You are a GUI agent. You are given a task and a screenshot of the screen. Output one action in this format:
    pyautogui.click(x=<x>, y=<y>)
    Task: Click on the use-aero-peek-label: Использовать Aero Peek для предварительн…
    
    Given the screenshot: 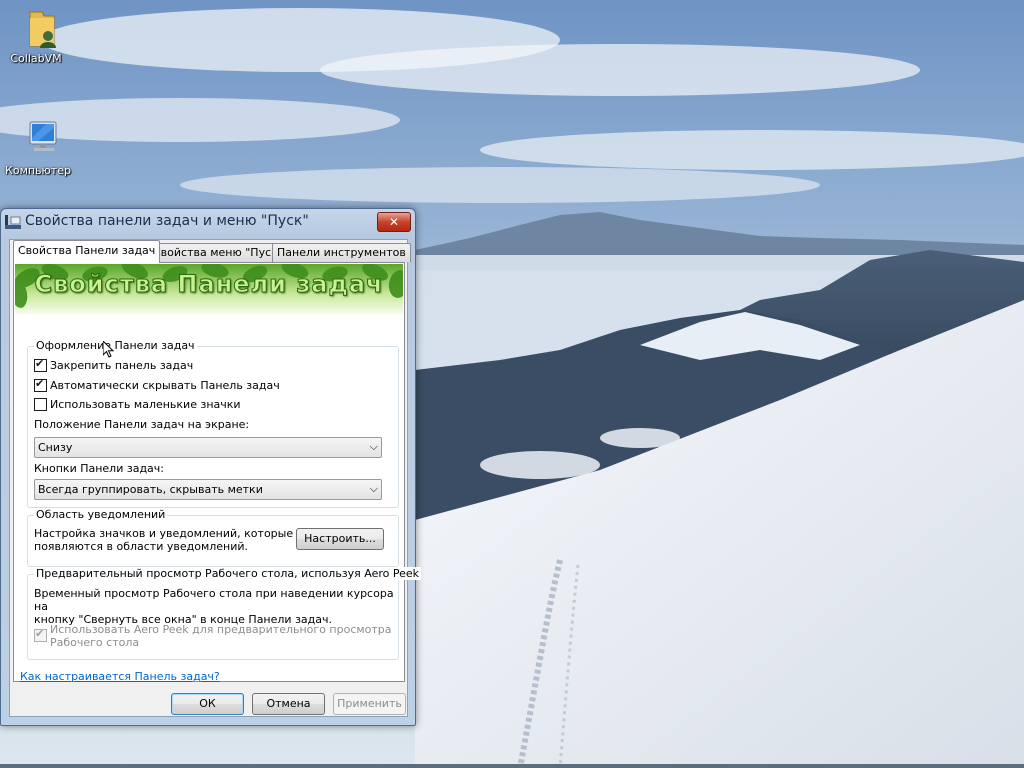 What is the action you would take?
    pyautogui.click(x=221, y=636)
    